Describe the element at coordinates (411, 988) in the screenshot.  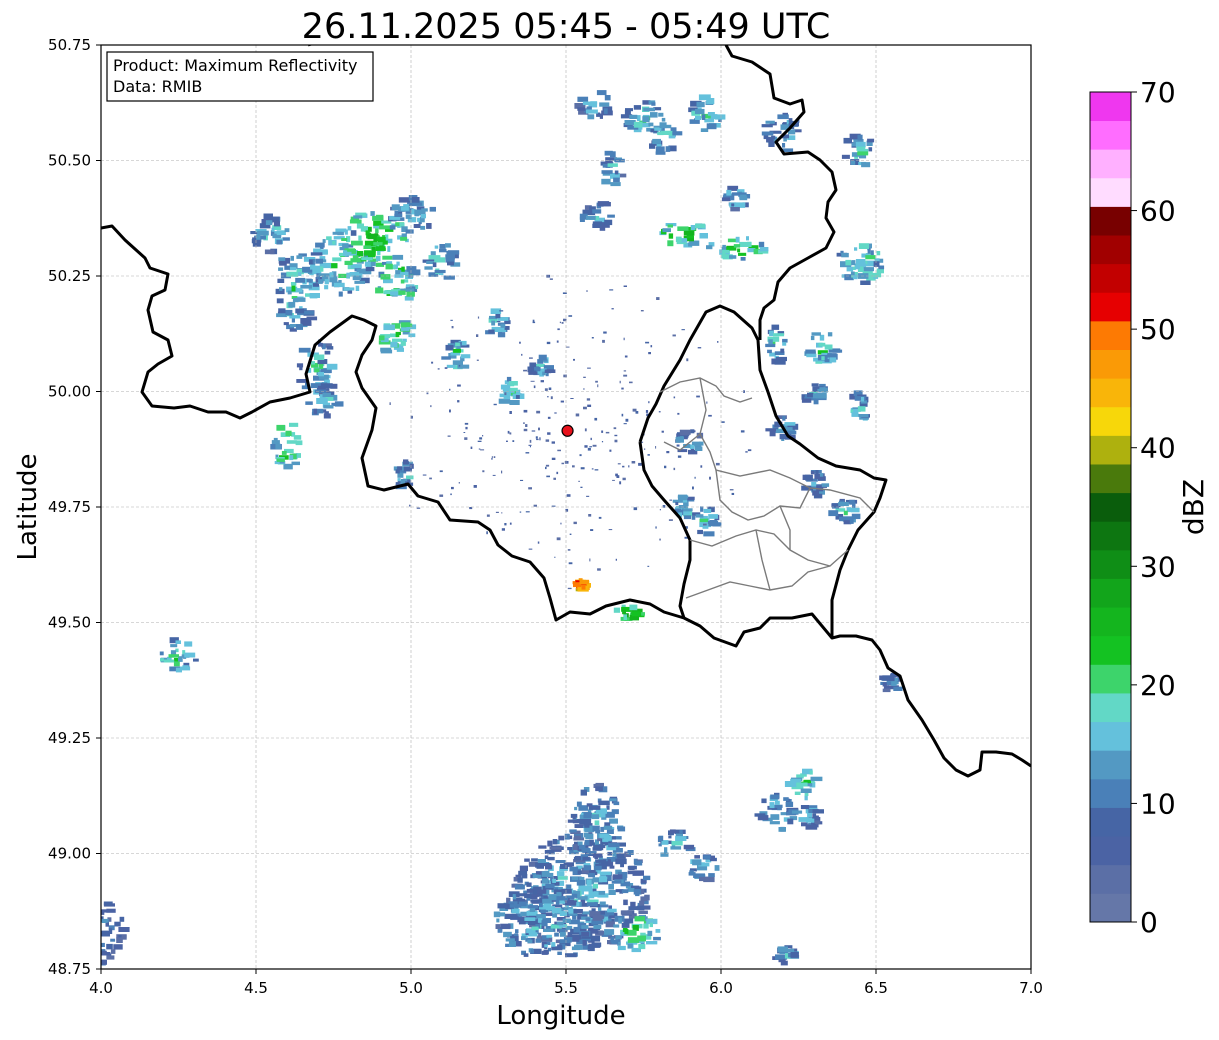
I see `x-tick-label: 5.0` at that location.